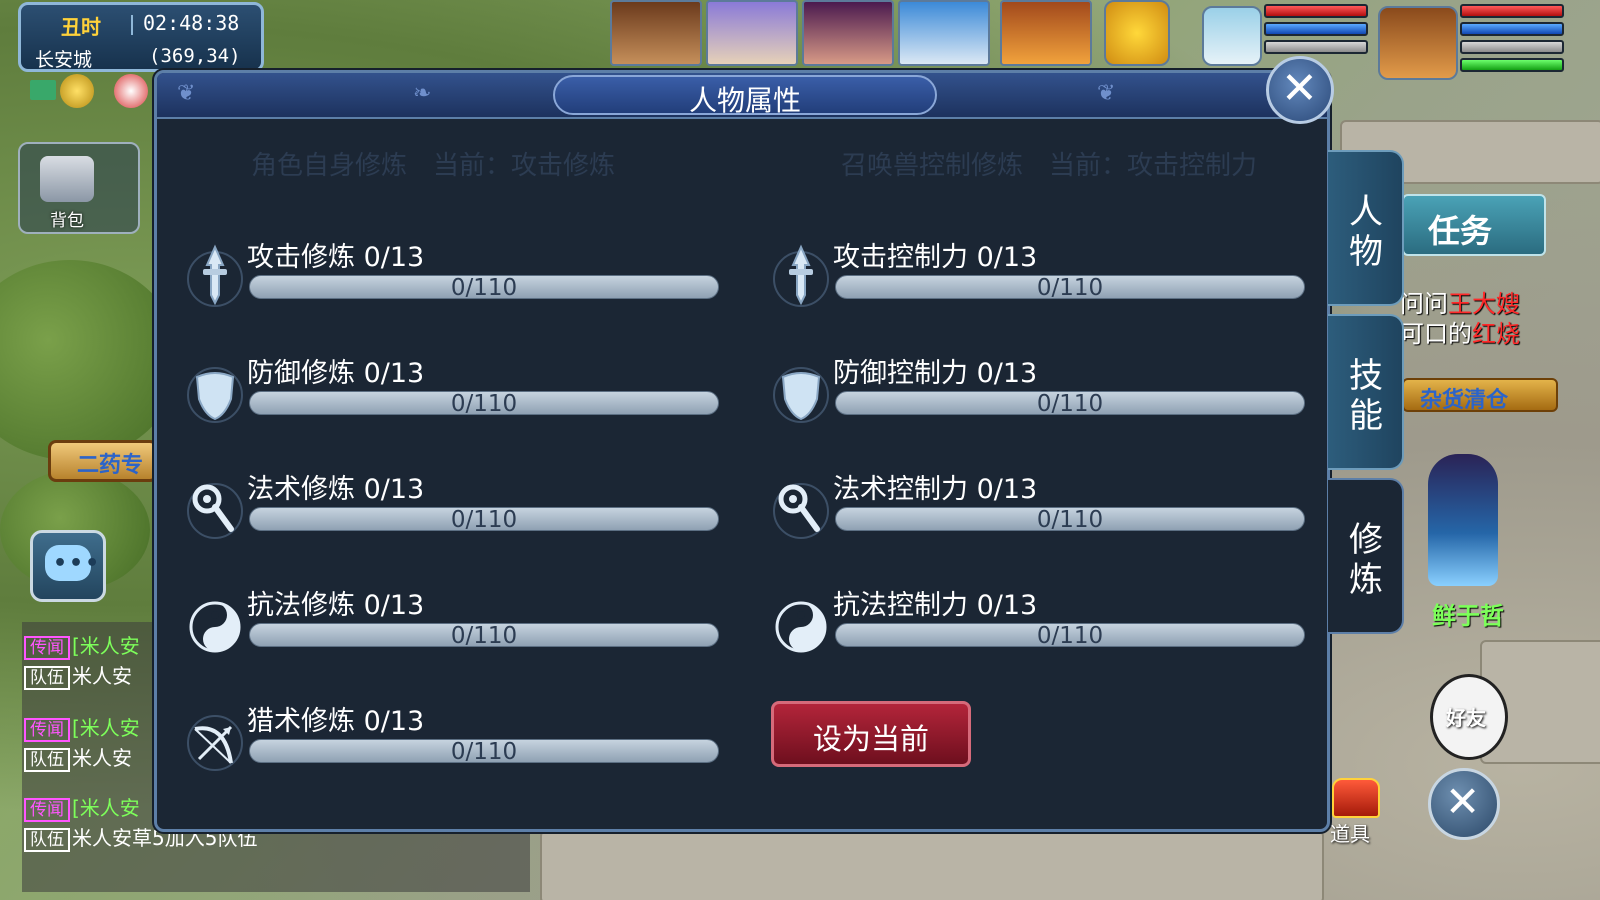  Describe the element at coordinates (47, 648) in the screenshot. I see `chat-channel-tag: 传闻` at that location.